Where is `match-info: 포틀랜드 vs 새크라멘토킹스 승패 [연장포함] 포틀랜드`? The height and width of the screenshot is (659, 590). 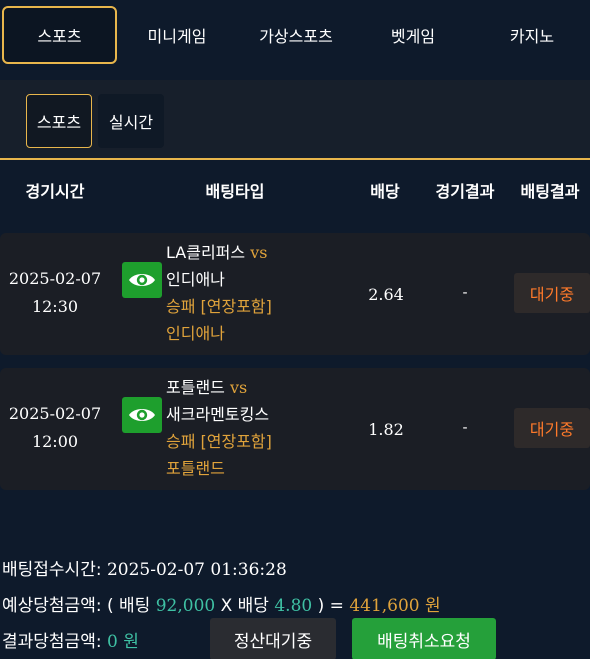 match-info: 포틀랜드 vs 새크라멘토킹스 승패 [연장포함] 포틀랜드 is located at coordinates (266, 428).